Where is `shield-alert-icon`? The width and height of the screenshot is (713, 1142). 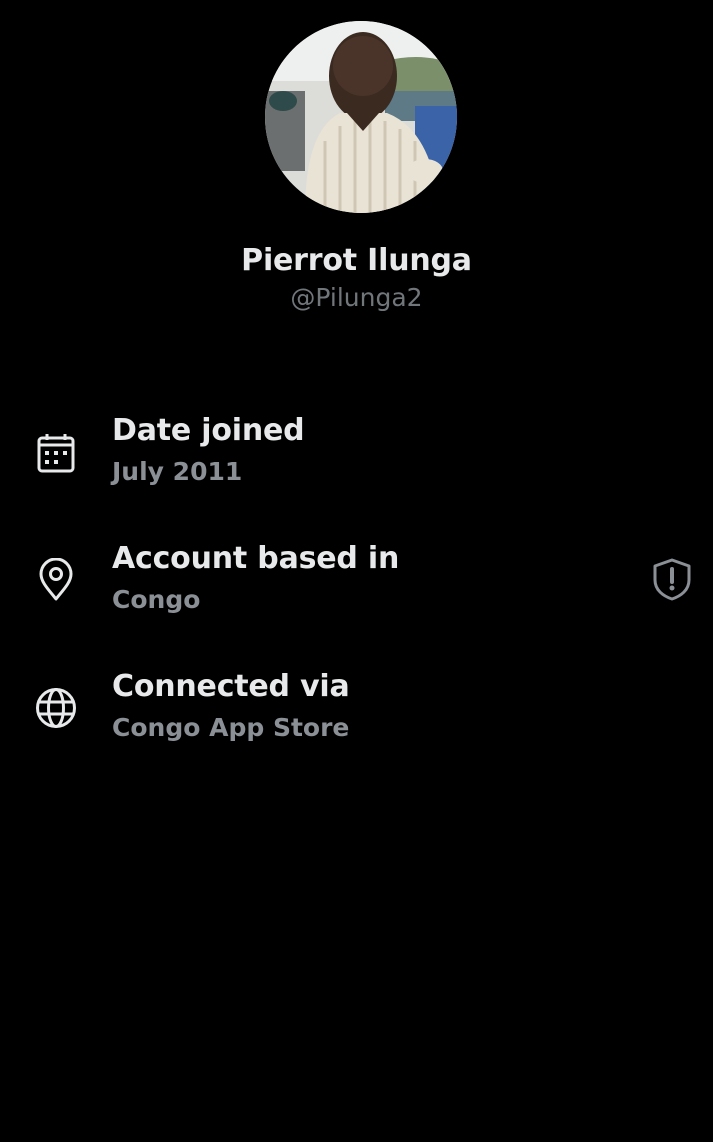 shield-alert-icon is located at coordinates (672, 579).